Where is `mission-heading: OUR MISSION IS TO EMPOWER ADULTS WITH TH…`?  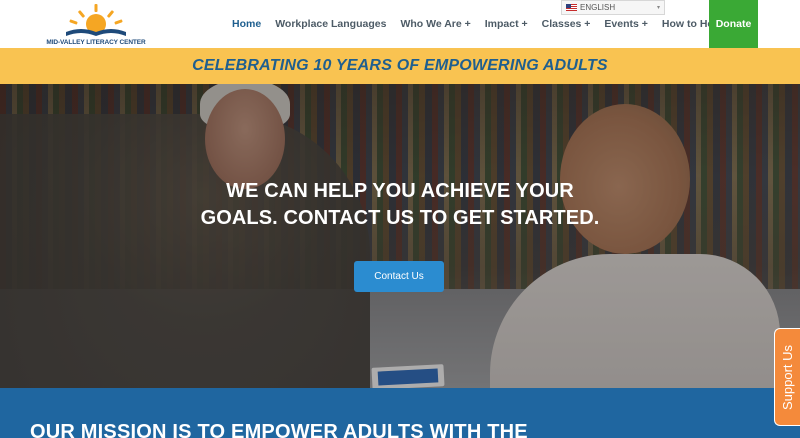 mission-heading: OUR MISSION IS TO EMPOWER ADULTS WITH TH… is located at coordinates (279, 429).